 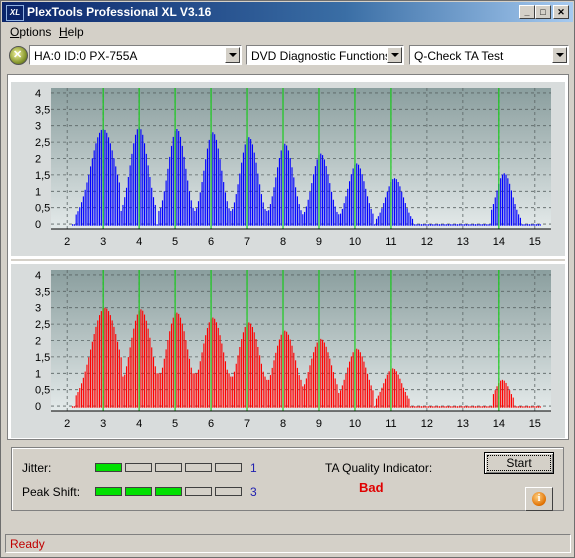 I want to click on start-button: Start, so click(x=519, y=463).